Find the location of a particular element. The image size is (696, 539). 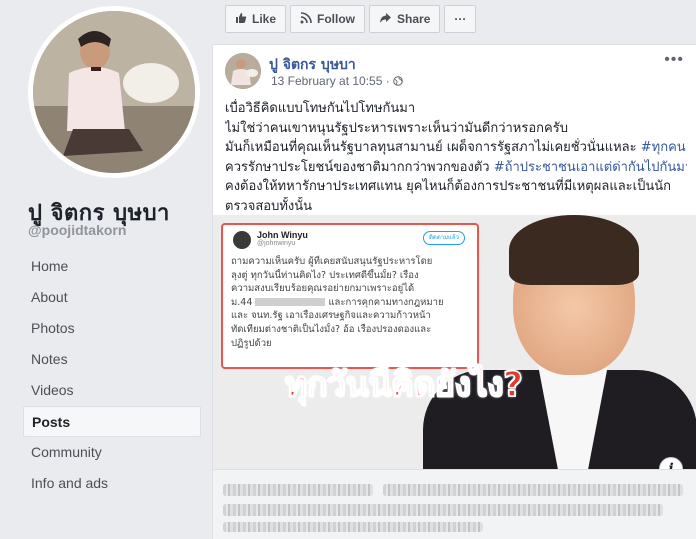

share-button: Share is located at coordinates (405, 19).